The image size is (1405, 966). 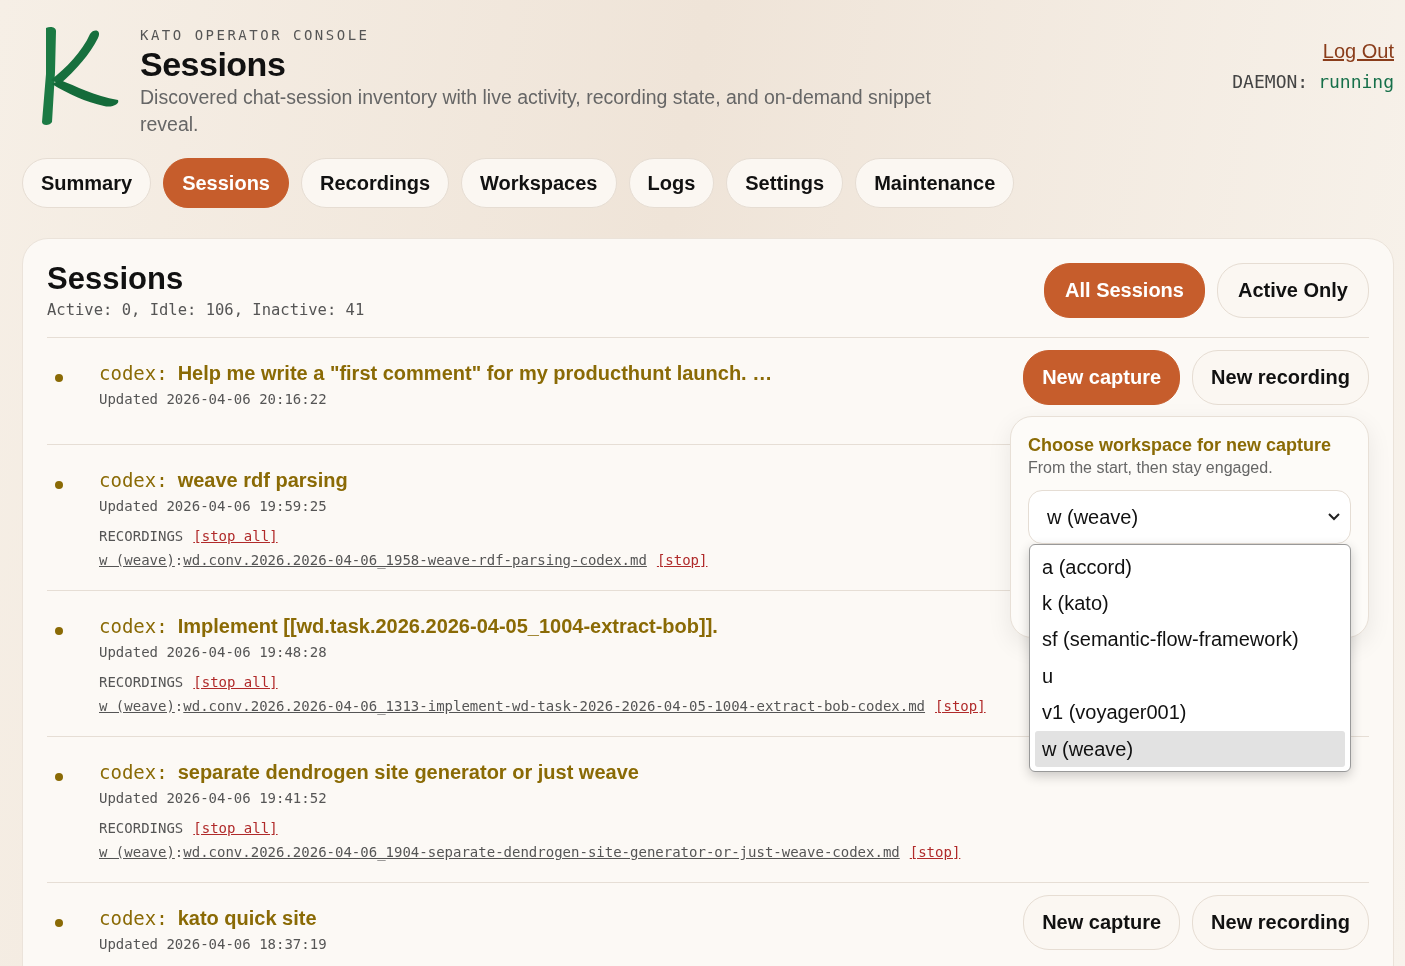 What do you see at coordinates (554, 706) in the screenshot?
I see `recording-file-link: wd.conv.2026.2026-04-06_1313-implement-wd-task-2026-2026-04-05-1004-extract-bob-codex.md` at bounding box center [554, 706].